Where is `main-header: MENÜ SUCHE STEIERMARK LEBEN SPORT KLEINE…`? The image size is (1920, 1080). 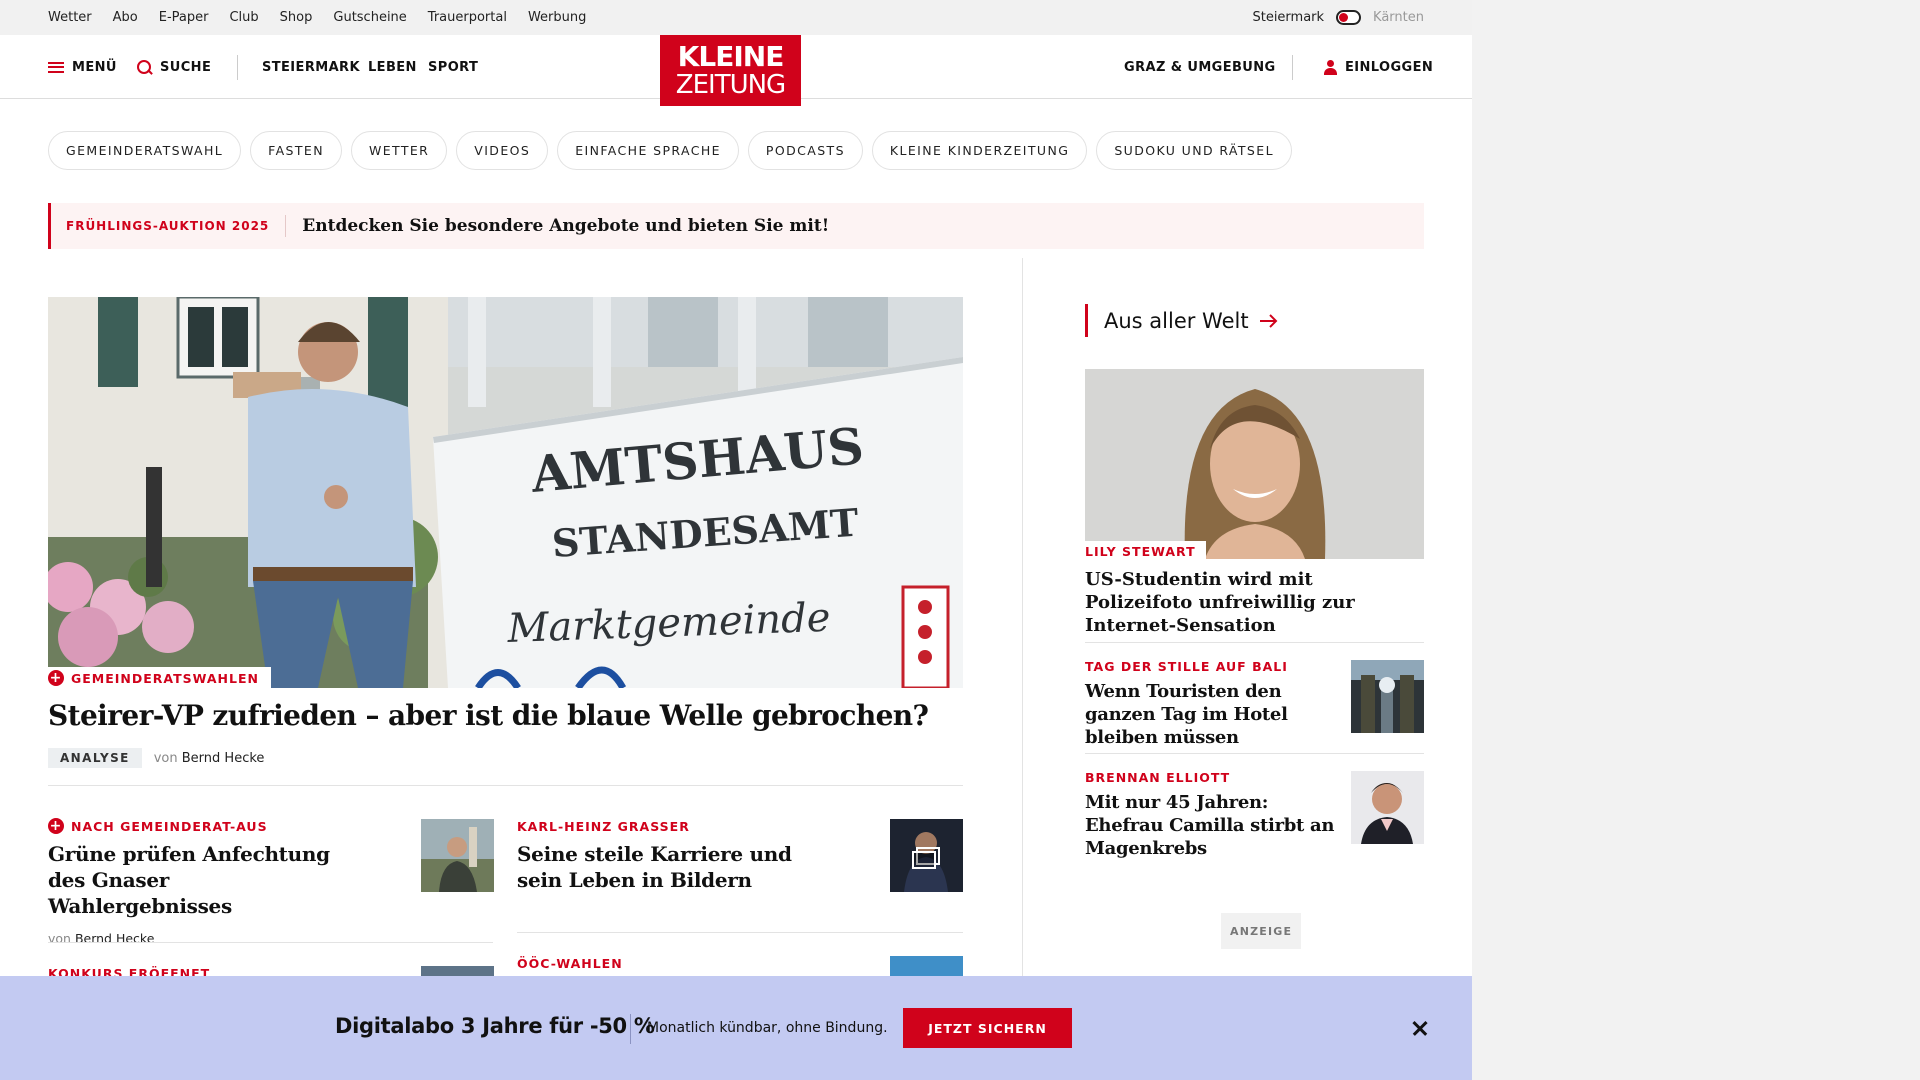 main-header: MENÜ SUCHE STEIERMARK LEBEN SPORT KLEINE… is located at coordinates (736, 70).